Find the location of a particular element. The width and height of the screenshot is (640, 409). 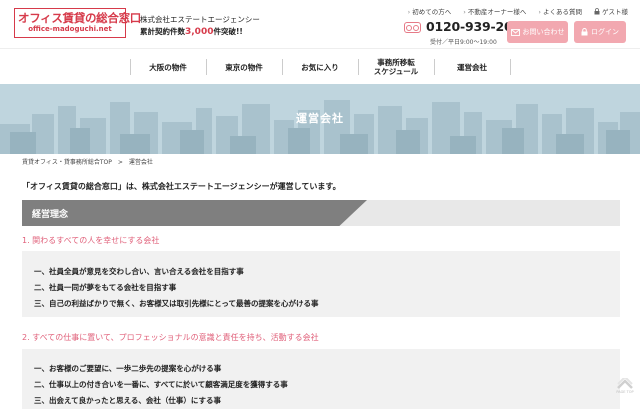

contracts-suffix: 件突破!! is located at coordinates (228, 31).